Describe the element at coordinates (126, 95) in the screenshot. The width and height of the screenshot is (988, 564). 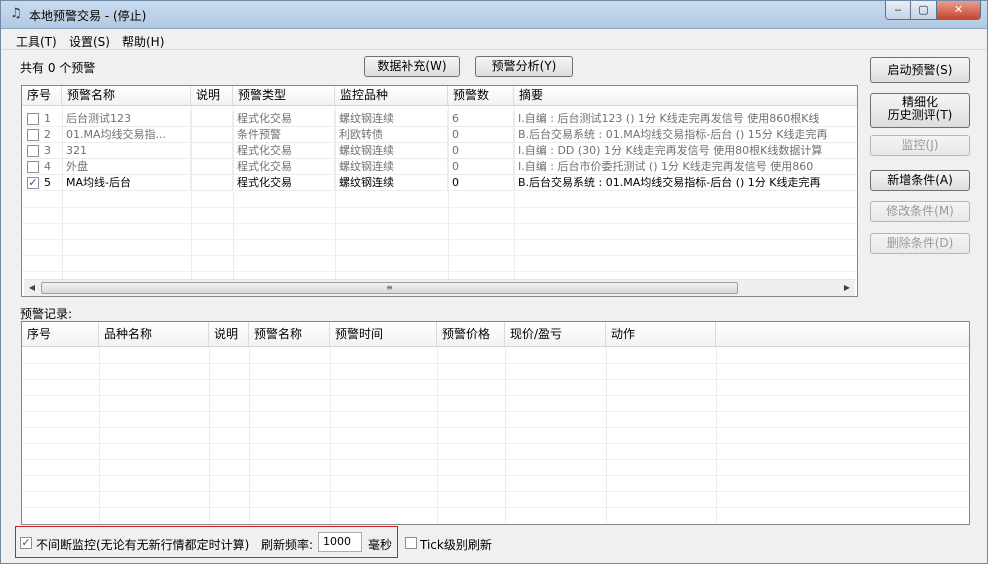
I see `col-header-name: 预警名称` at that location.